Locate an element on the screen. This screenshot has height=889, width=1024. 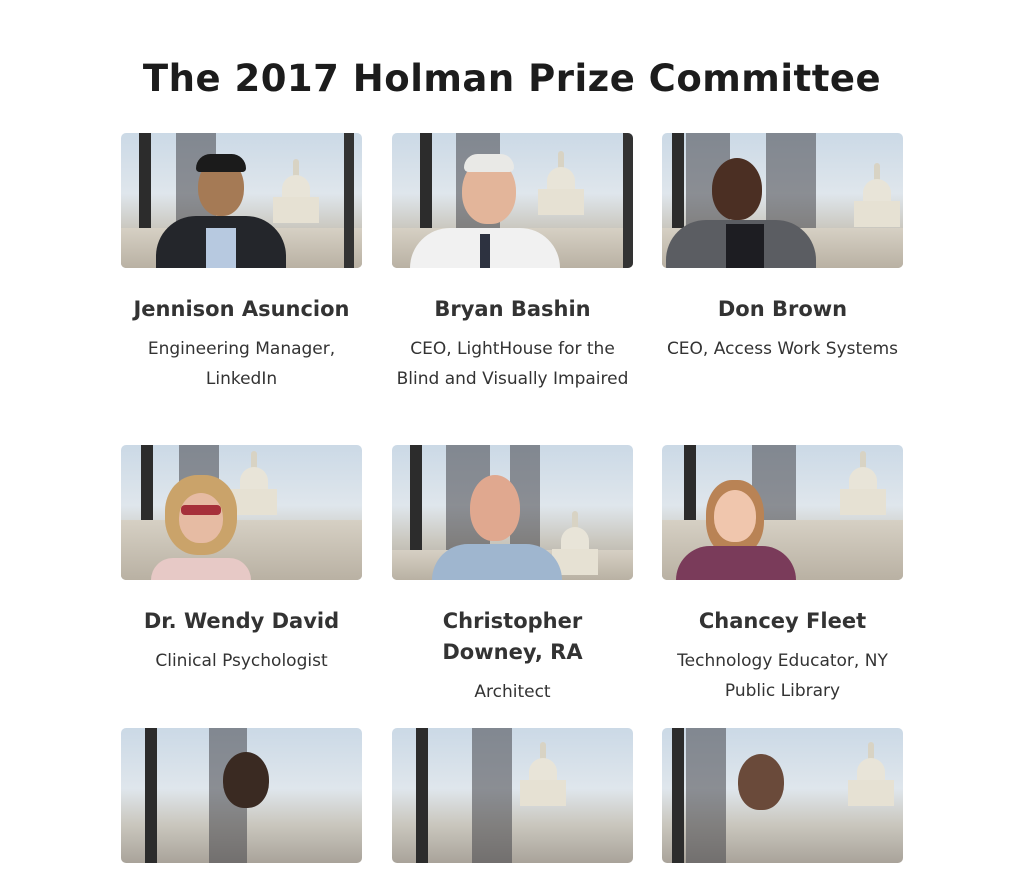
member-name: Don Brown is located at coordinates (782, 309).